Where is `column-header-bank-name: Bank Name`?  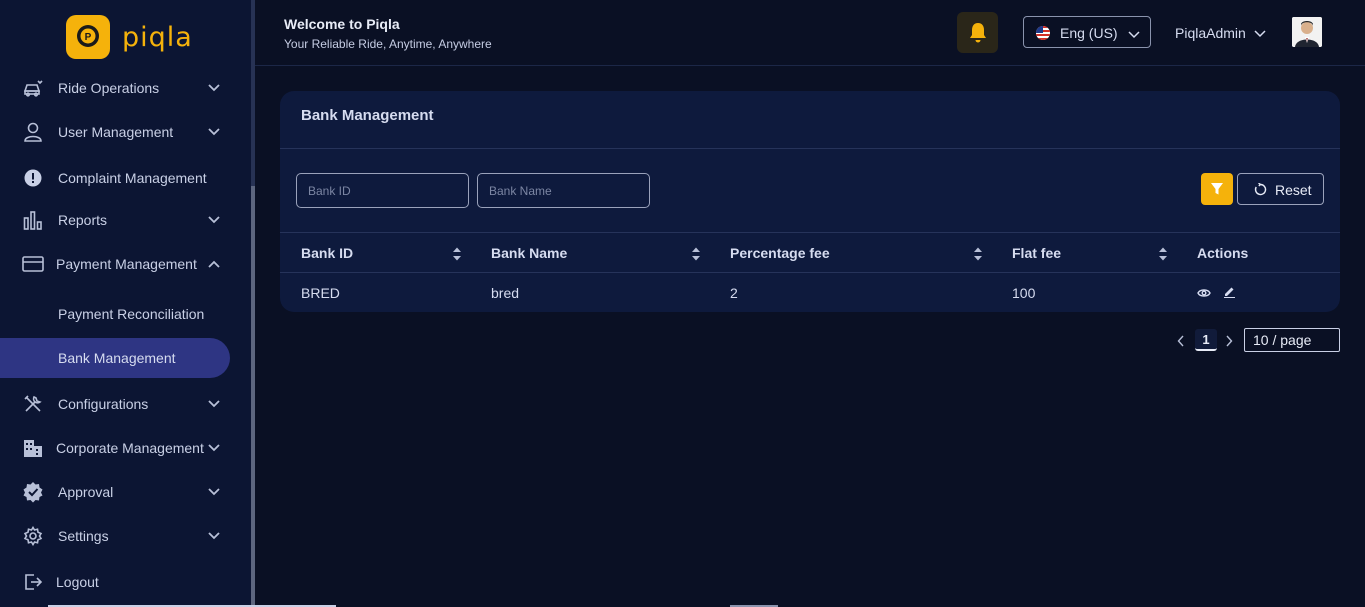
column-header-bank-name: Bank Name is located at coordinates (529, 253).